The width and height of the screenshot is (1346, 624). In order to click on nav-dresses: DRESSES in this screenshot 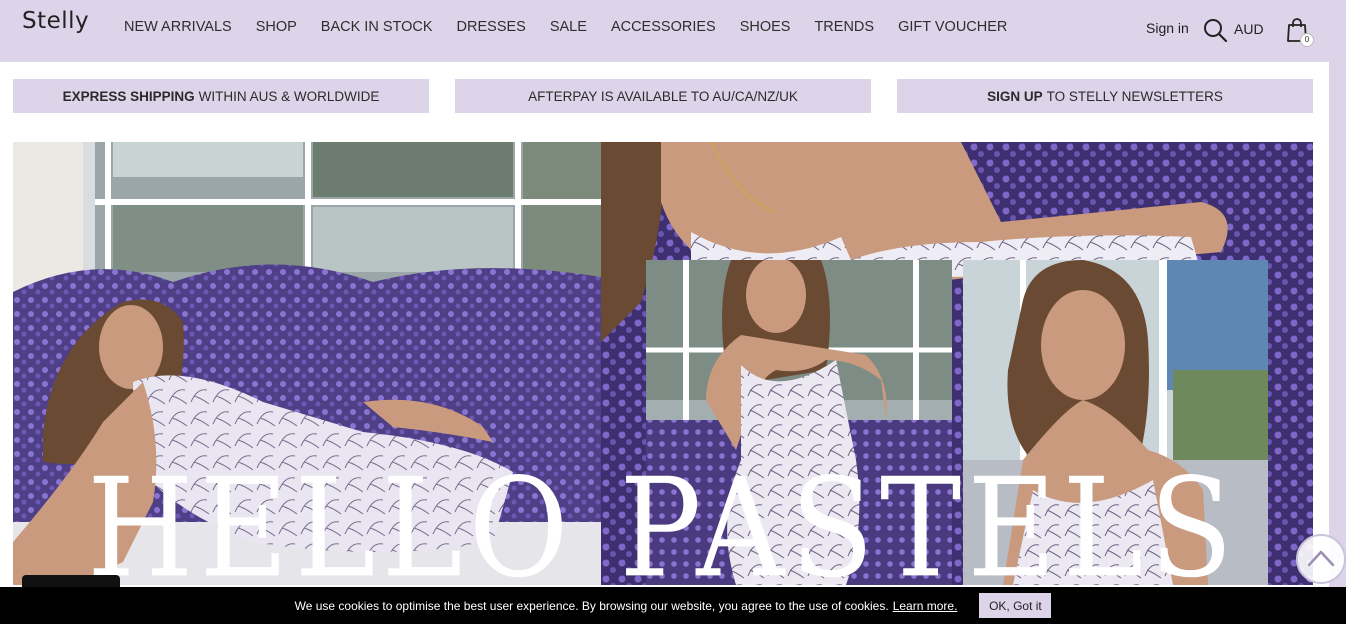, I will do `click(491, 27)`.